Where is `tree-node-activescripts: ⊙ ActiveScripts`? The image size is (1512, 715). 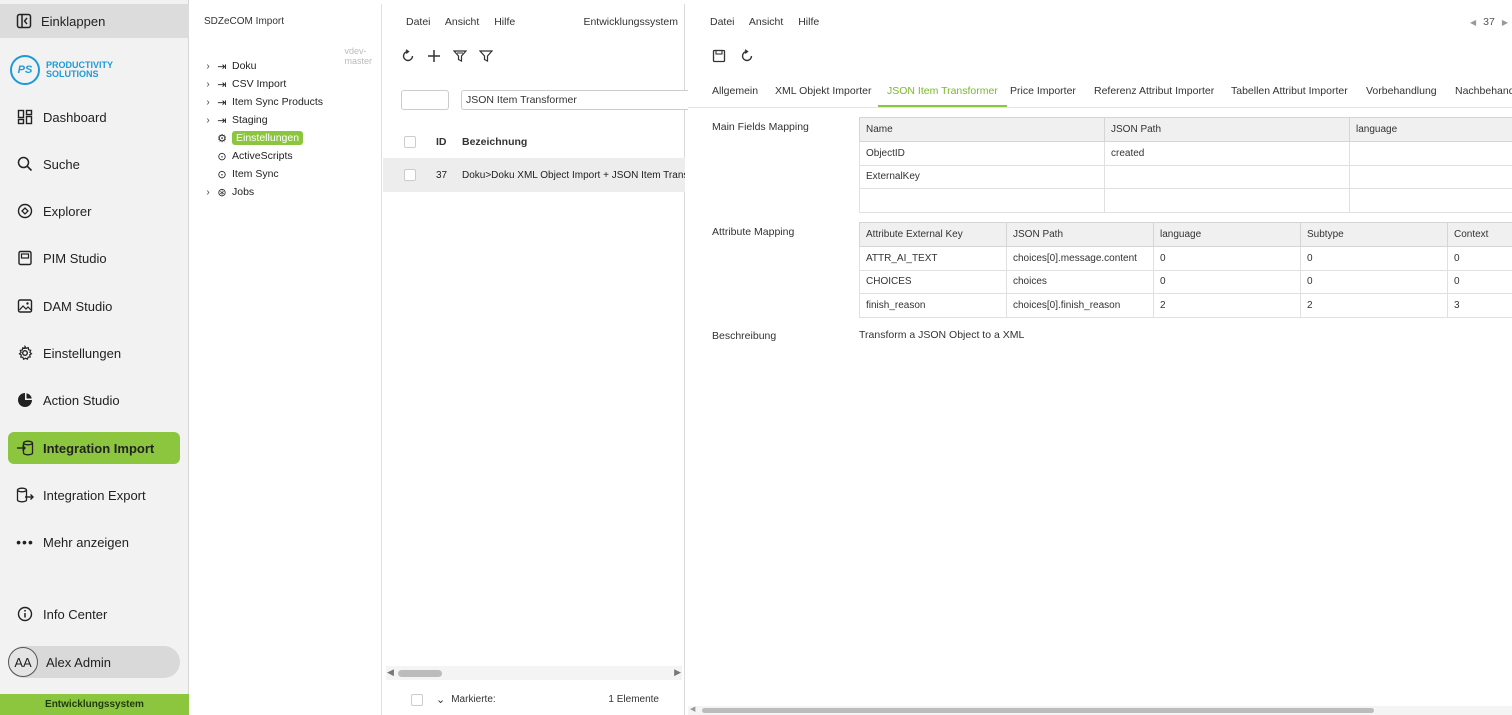 tree-node-activescripts: ⊙ ActiveScripts is located at coordinates (262, 156).